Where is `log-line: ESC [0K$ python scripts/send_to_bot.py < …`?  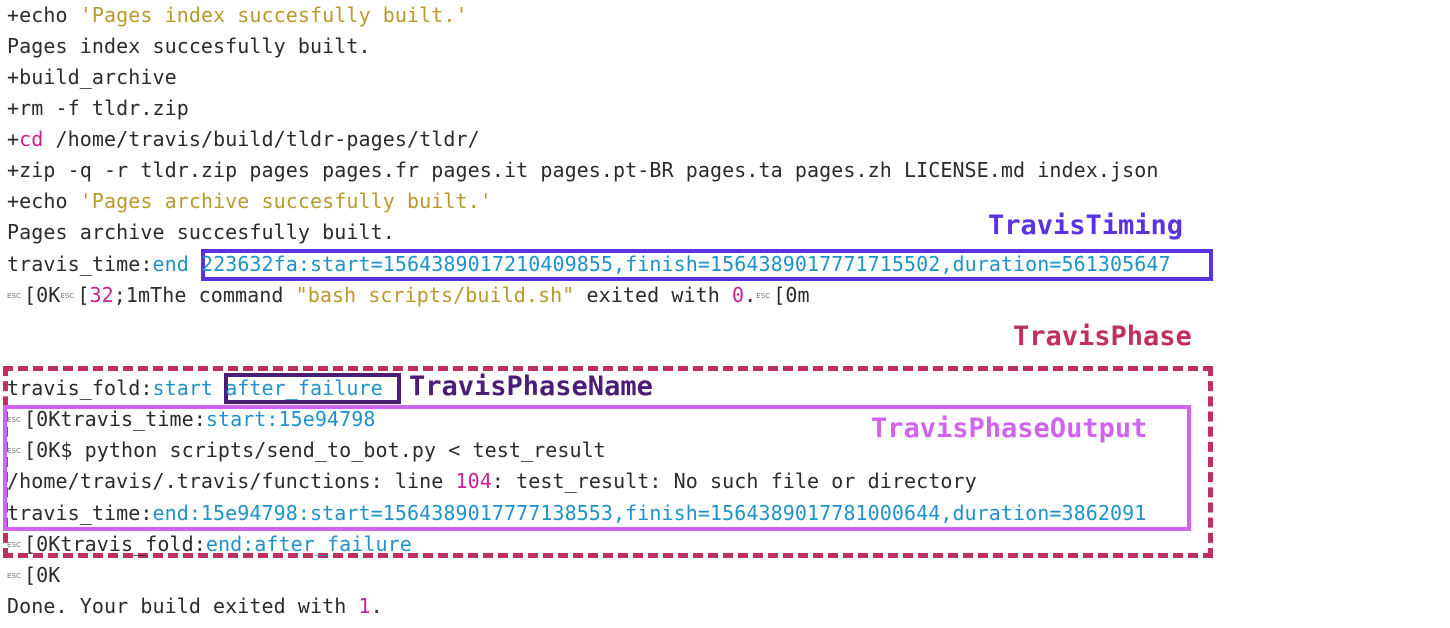 log-line: ESC [0K$ python scripts/send_to_bot.py < … is located at coordinates (306, 450).